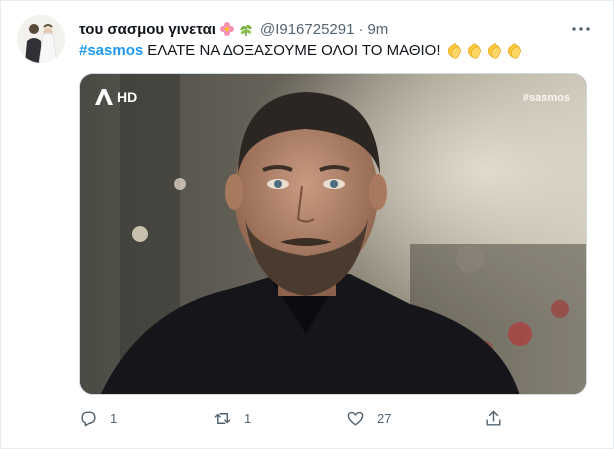  Describe the element at coordinates (114, 418) in the screenshot. I see `reply-count: 1` at that location.